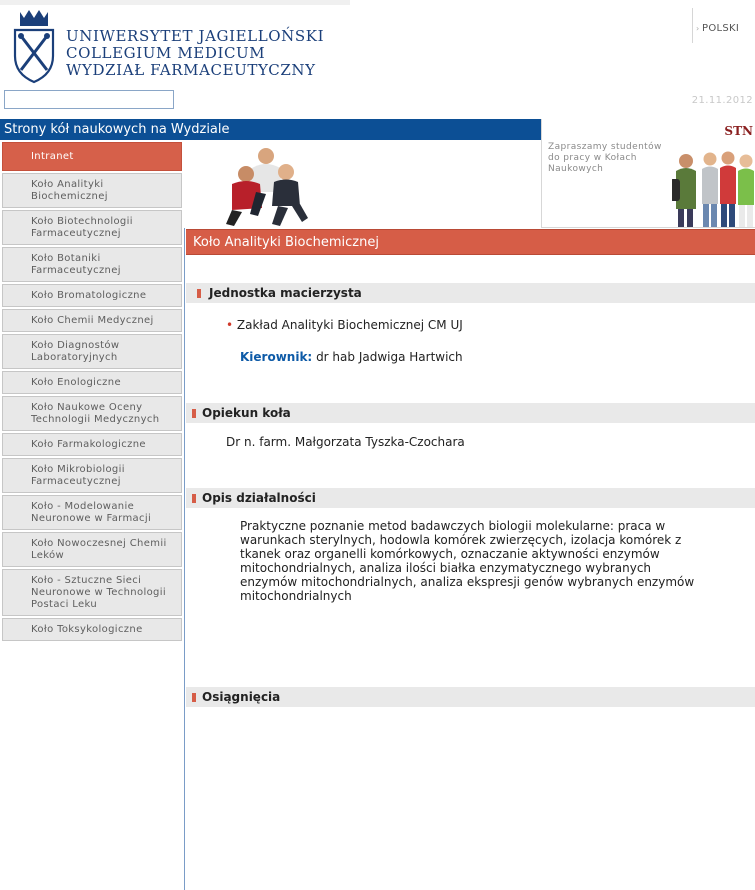  What do you see at coordinates (720, 28) in the screenshot?
I see `language-link: POLSKI` at bounding box center [720, 28].